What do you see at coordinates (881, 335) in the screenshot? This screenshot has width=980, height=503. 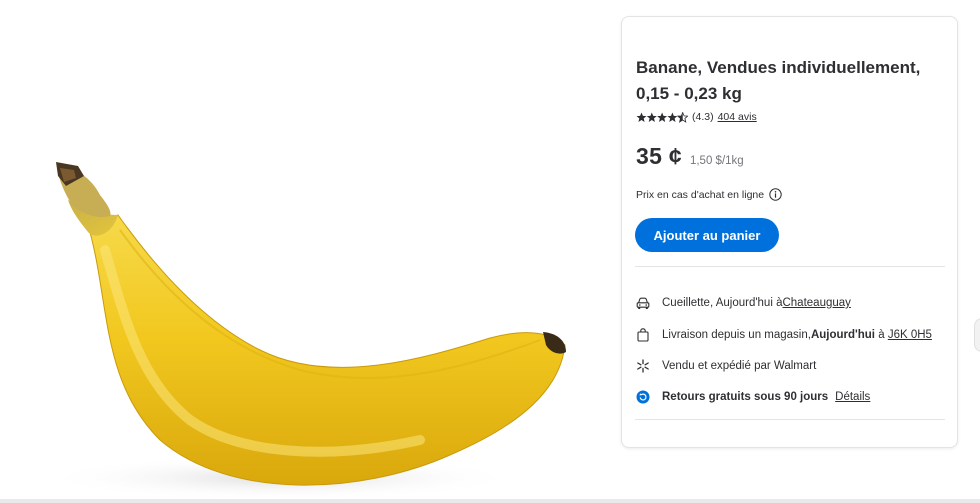 I see `delivery-middle: à` at bounding box center [881, 335].